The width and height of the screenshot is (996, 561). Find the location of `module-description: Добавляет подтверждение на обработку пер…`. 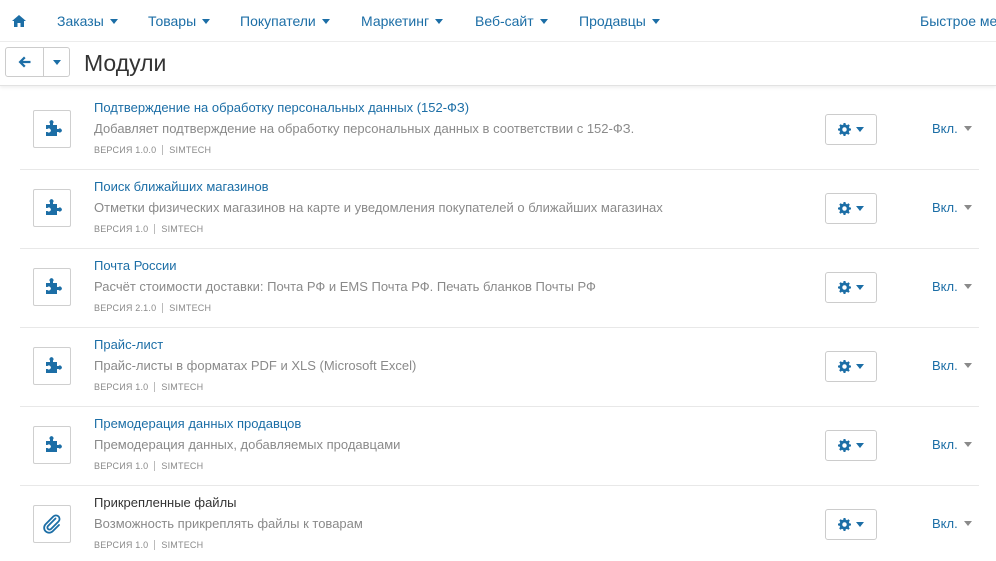

module-description: Добавляет подтверждение на обработку пер… is located at coordinates (364, 128).